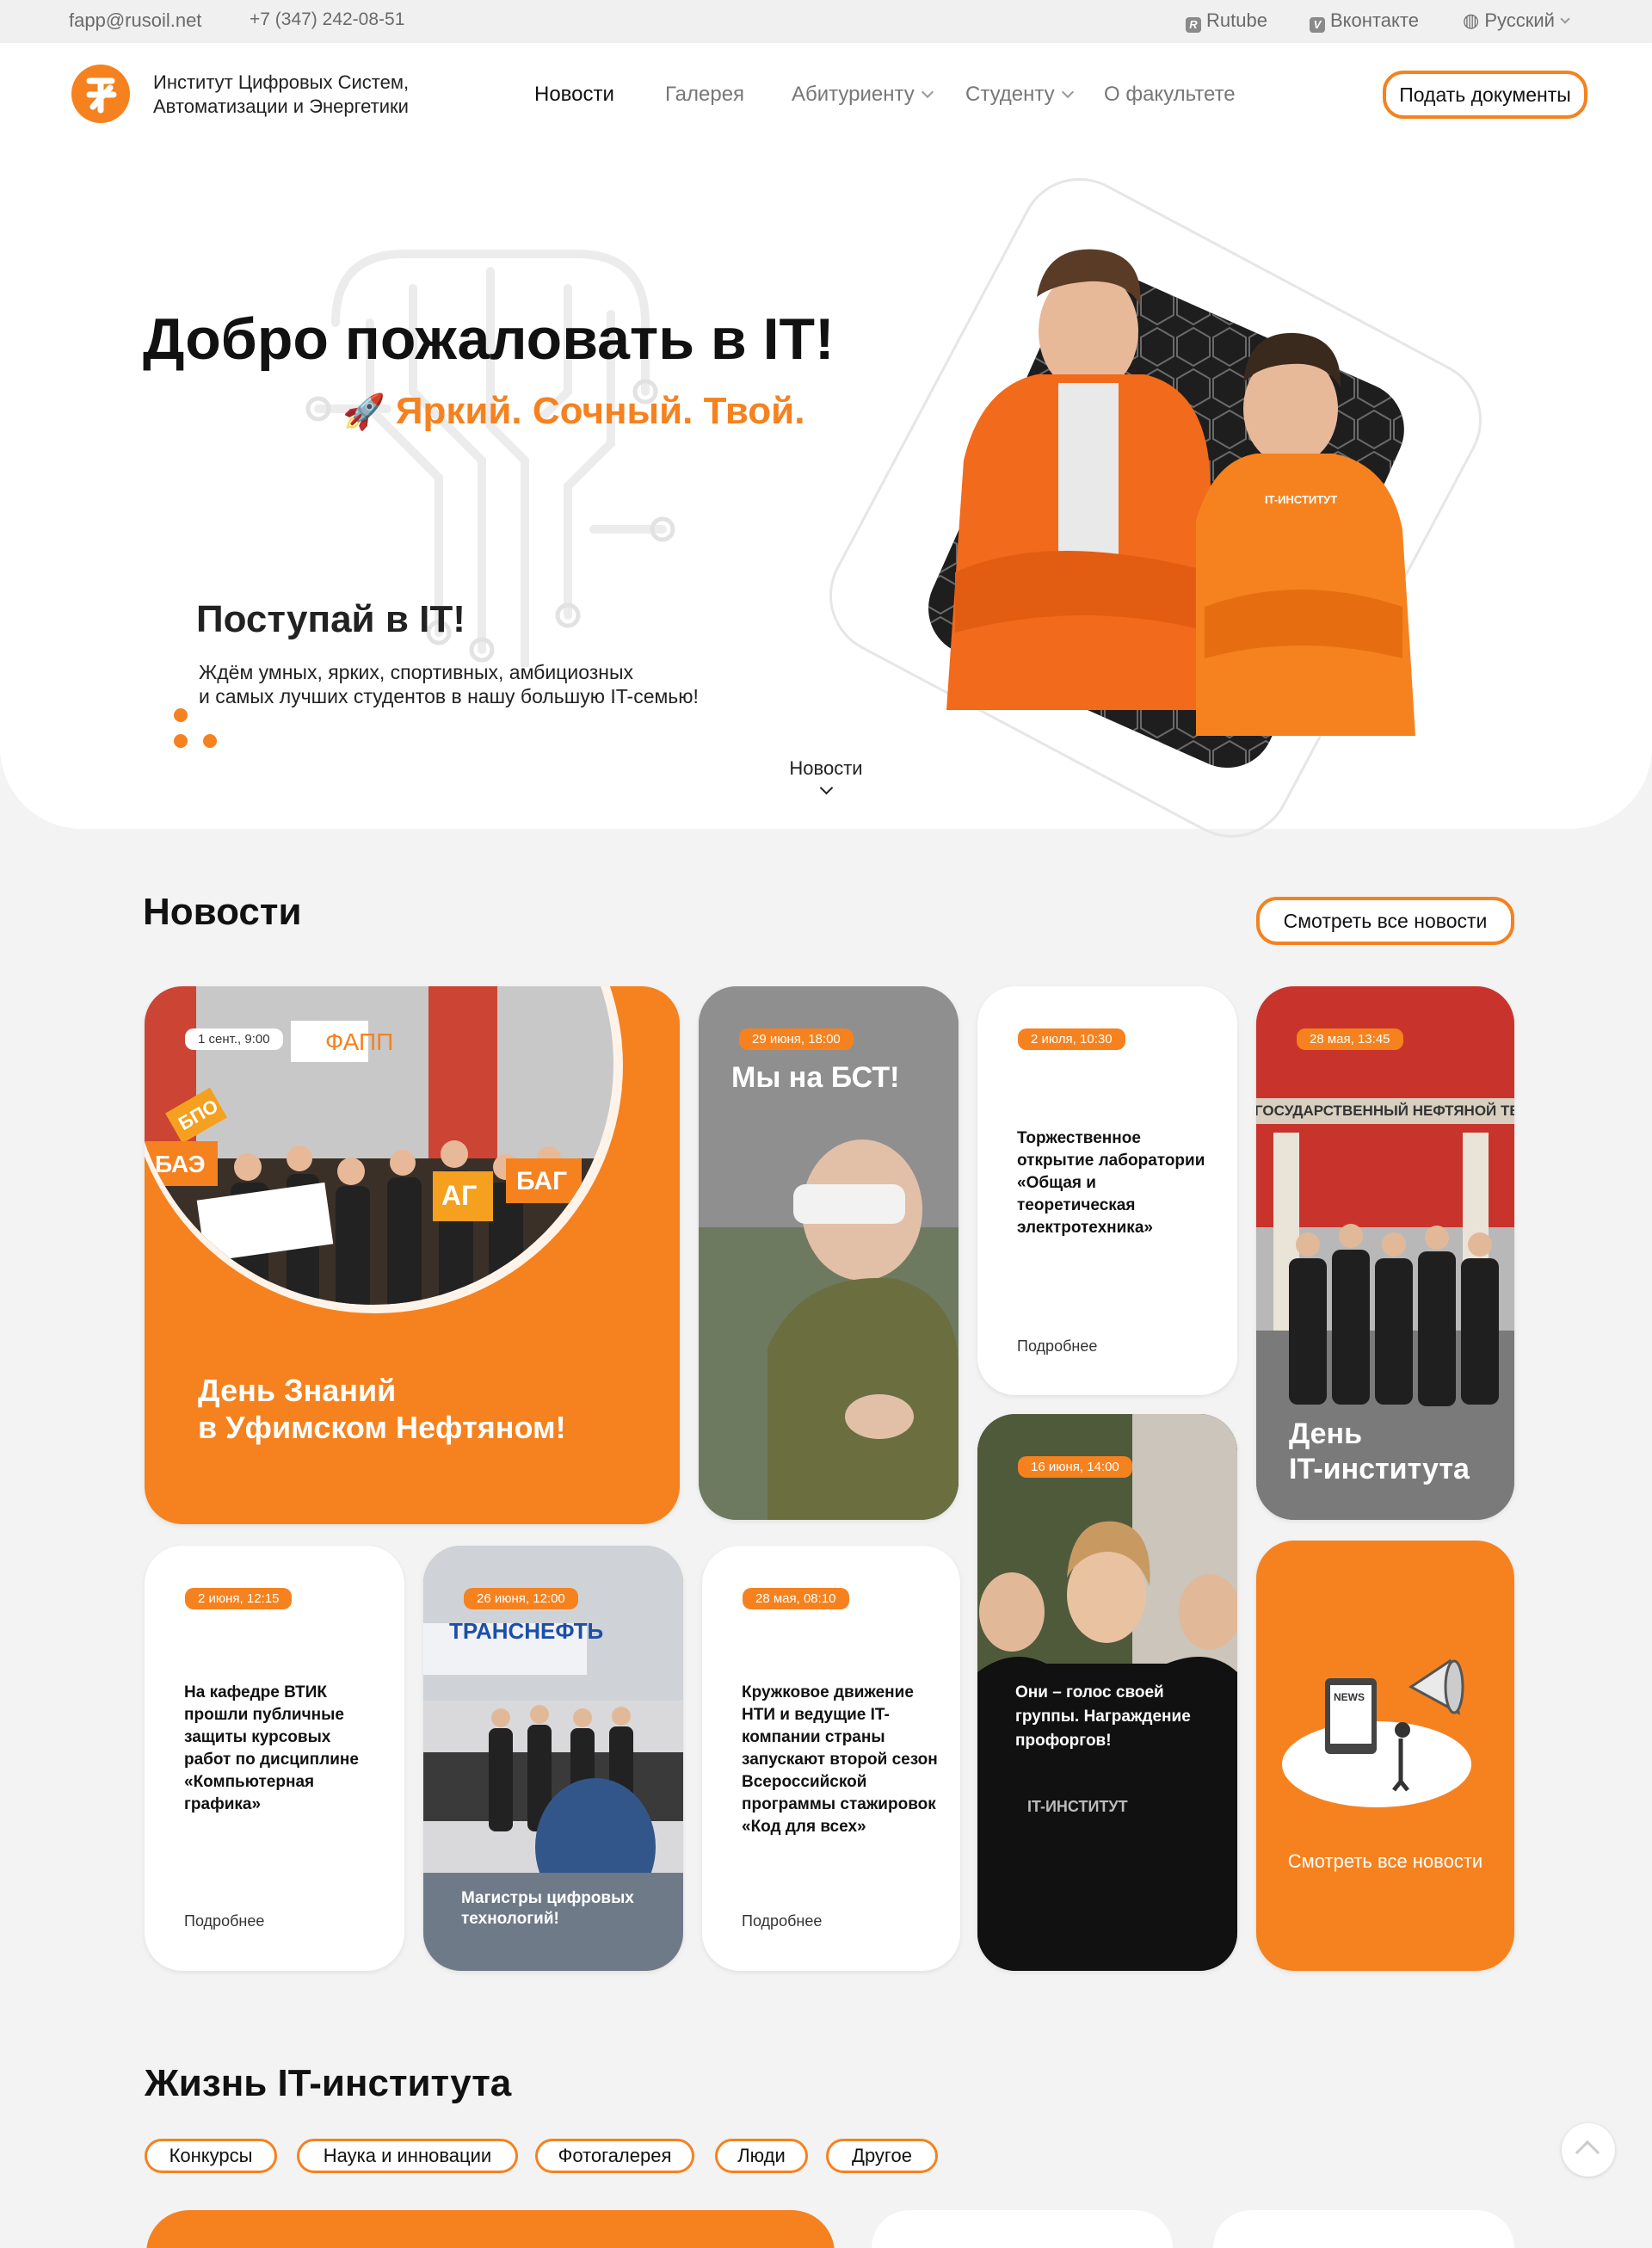 Image resolution: width=1652 pixels, height=2248 pixels. Describe the element at coordinates (1301, 499) in the screenshot. I see `tshirt-text: IT-ИНСТИТУТ` at that location.